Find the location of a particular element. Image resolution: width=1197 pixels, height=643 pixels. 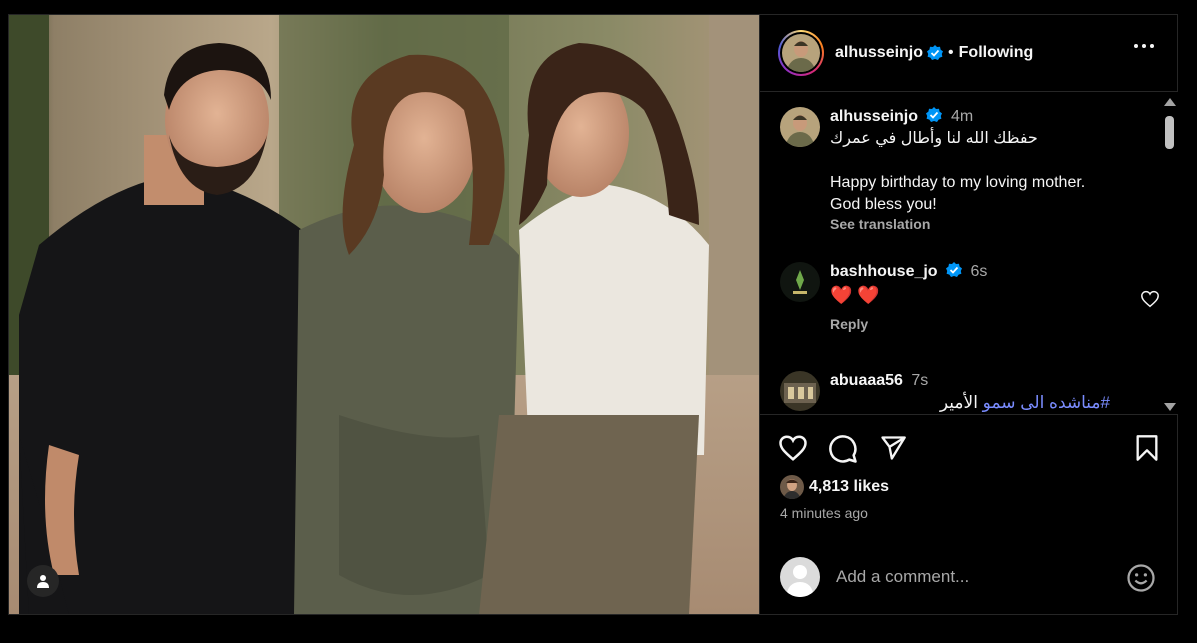

caption-avatar is located at coordinates (800, 127).